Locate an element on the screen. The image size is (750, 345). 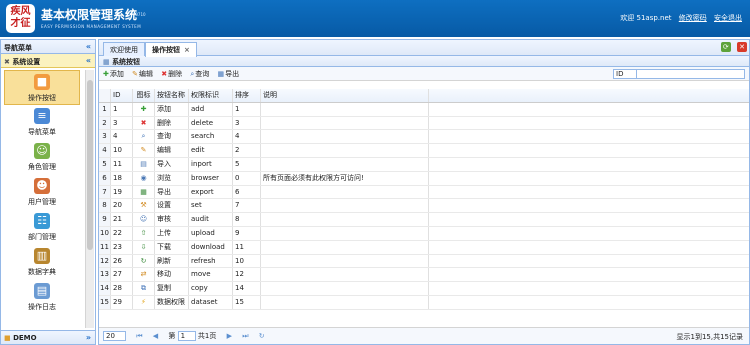
row-number: 4 is located at coordinates (105, 150).